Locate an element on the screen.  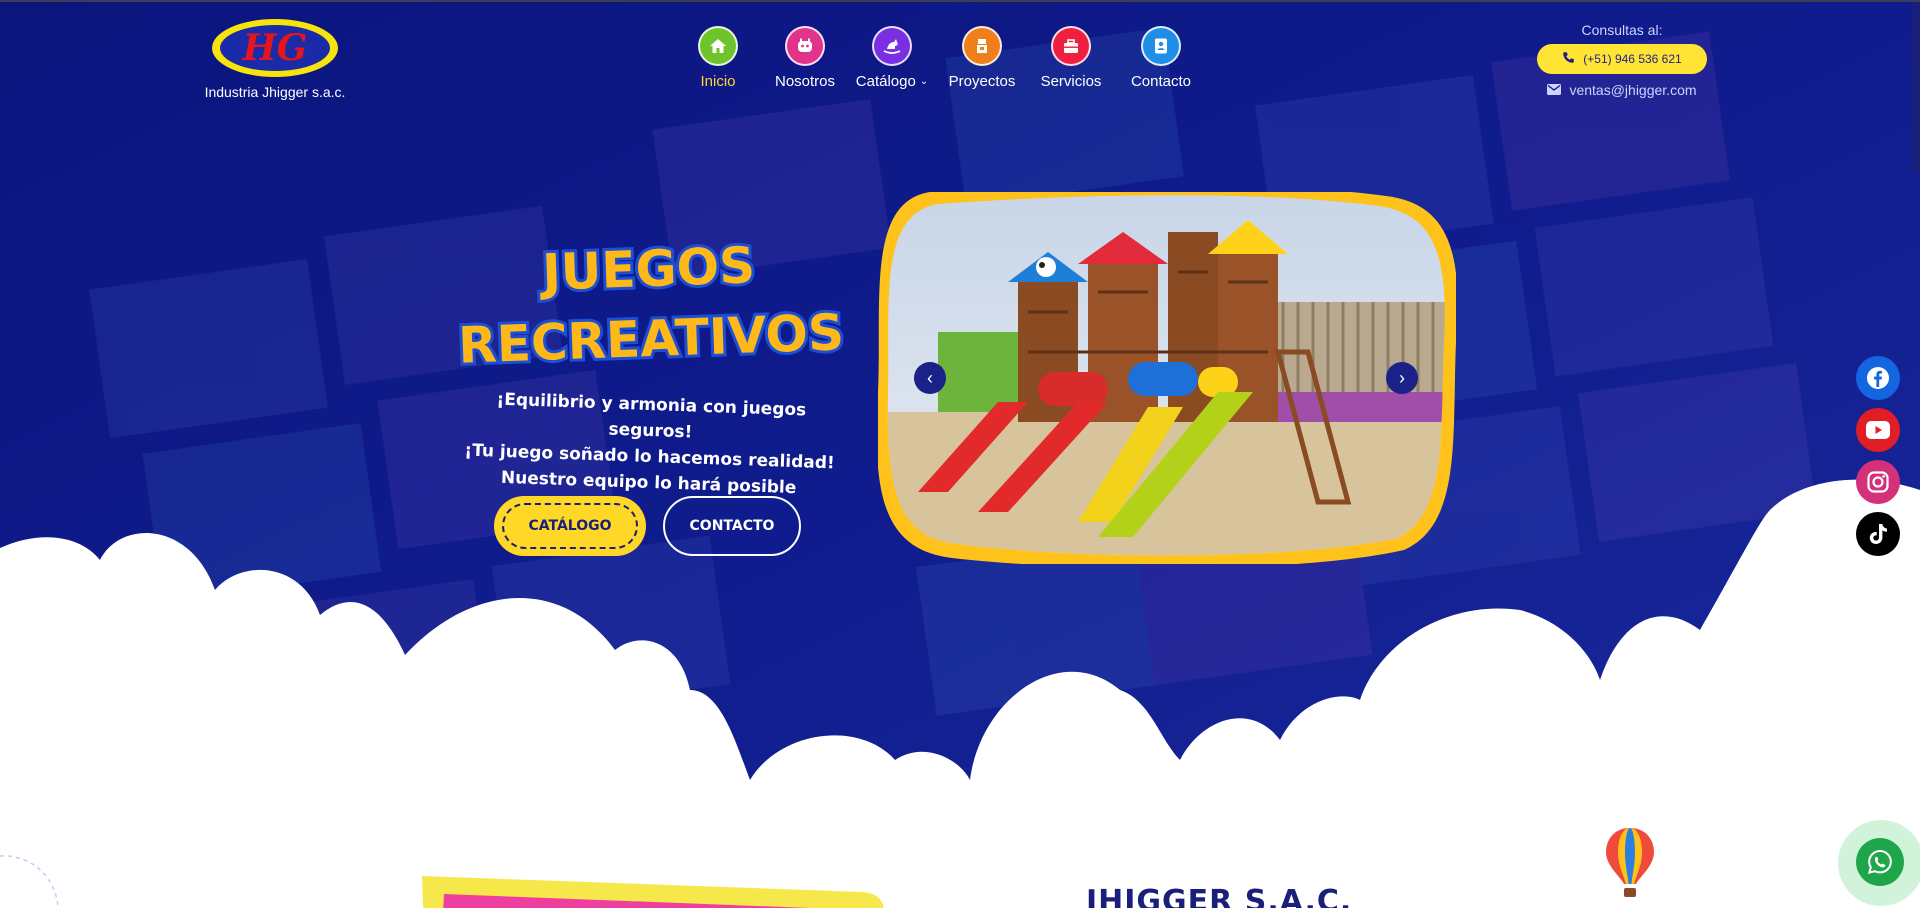
slider-next-button: › is located at coordinates (1402, 378).